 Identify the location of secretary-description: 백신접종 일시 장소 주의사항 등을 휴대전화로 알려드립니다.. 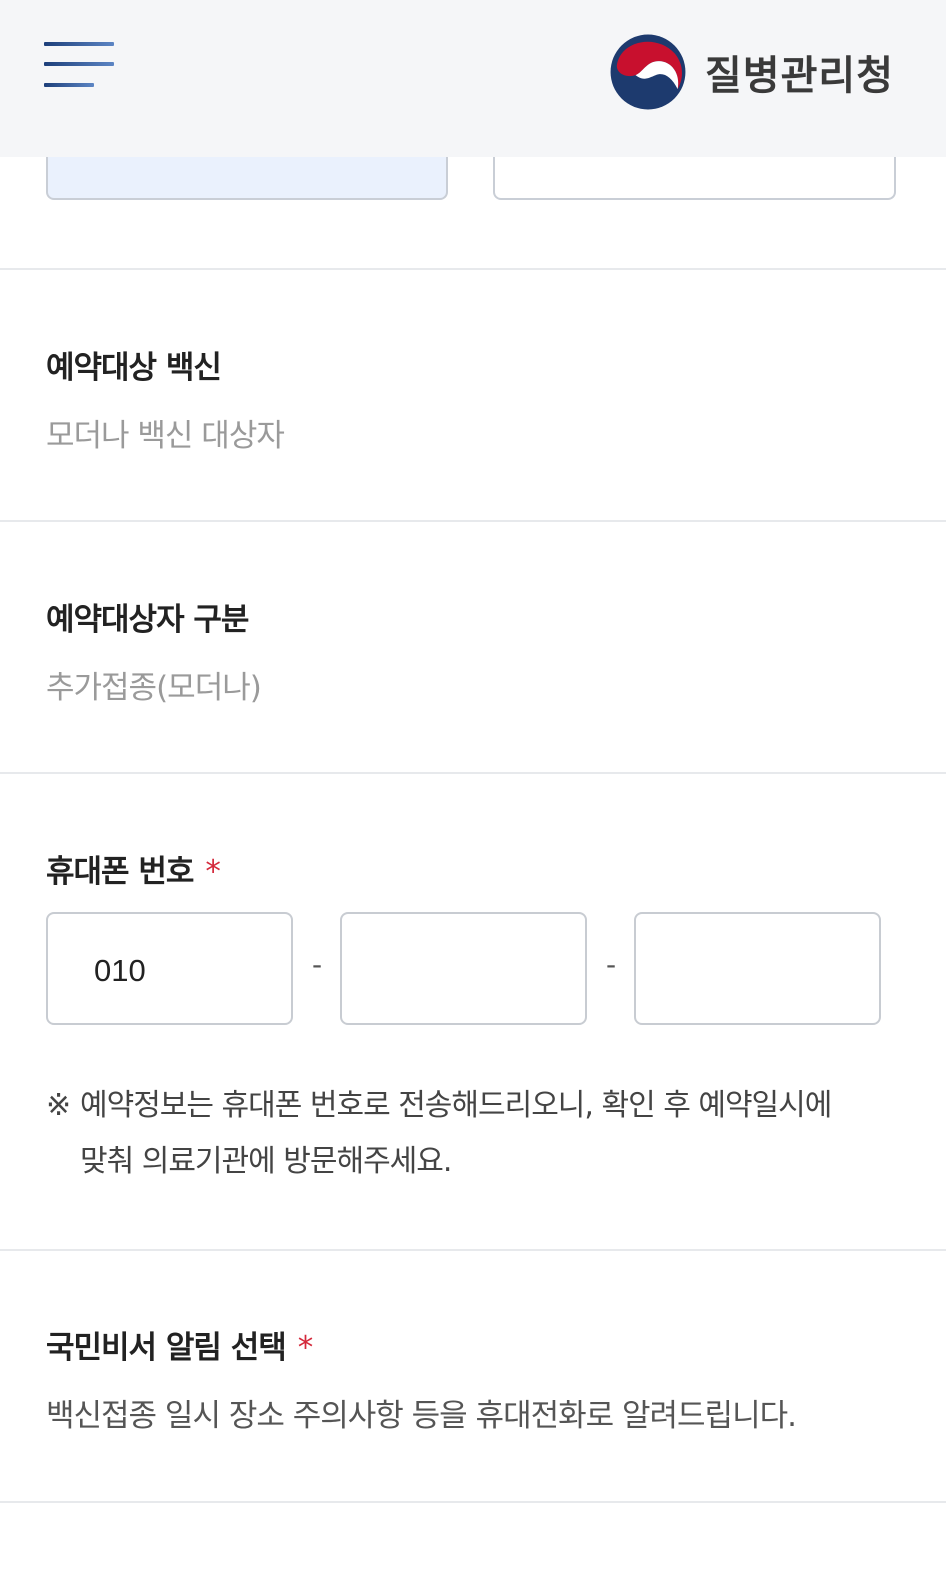
(421, 1416).